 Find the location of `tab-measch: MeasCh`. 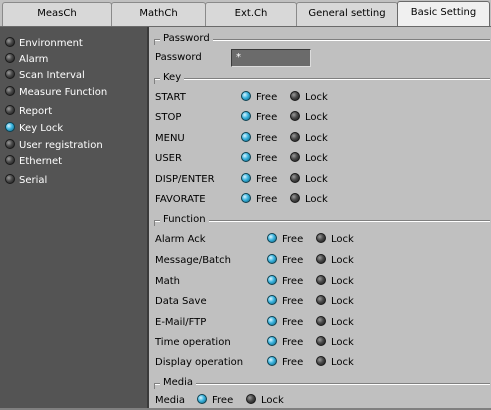

tab-measch: MeasCh is located at coordinates (57, 14).